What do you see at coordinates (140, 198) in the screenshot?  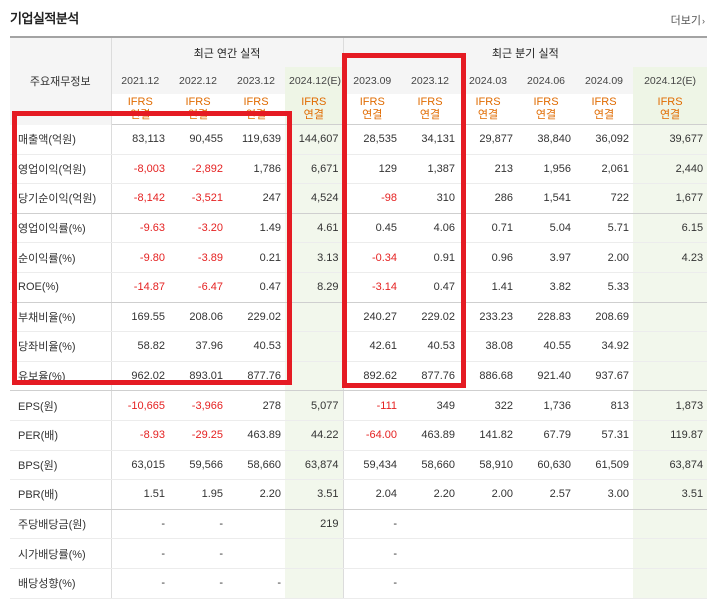 I see `table-cell: -8,142` at bounding box center [140, 198].